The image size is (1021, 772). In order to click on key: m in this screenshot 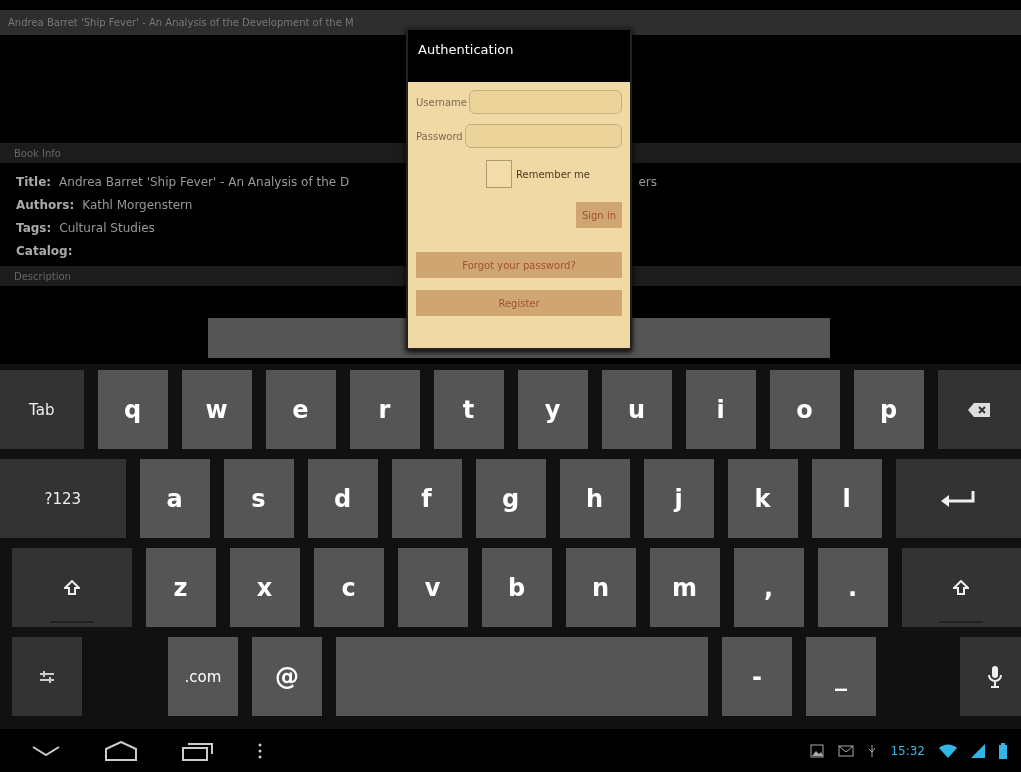, I will do `click(684, 587)`.